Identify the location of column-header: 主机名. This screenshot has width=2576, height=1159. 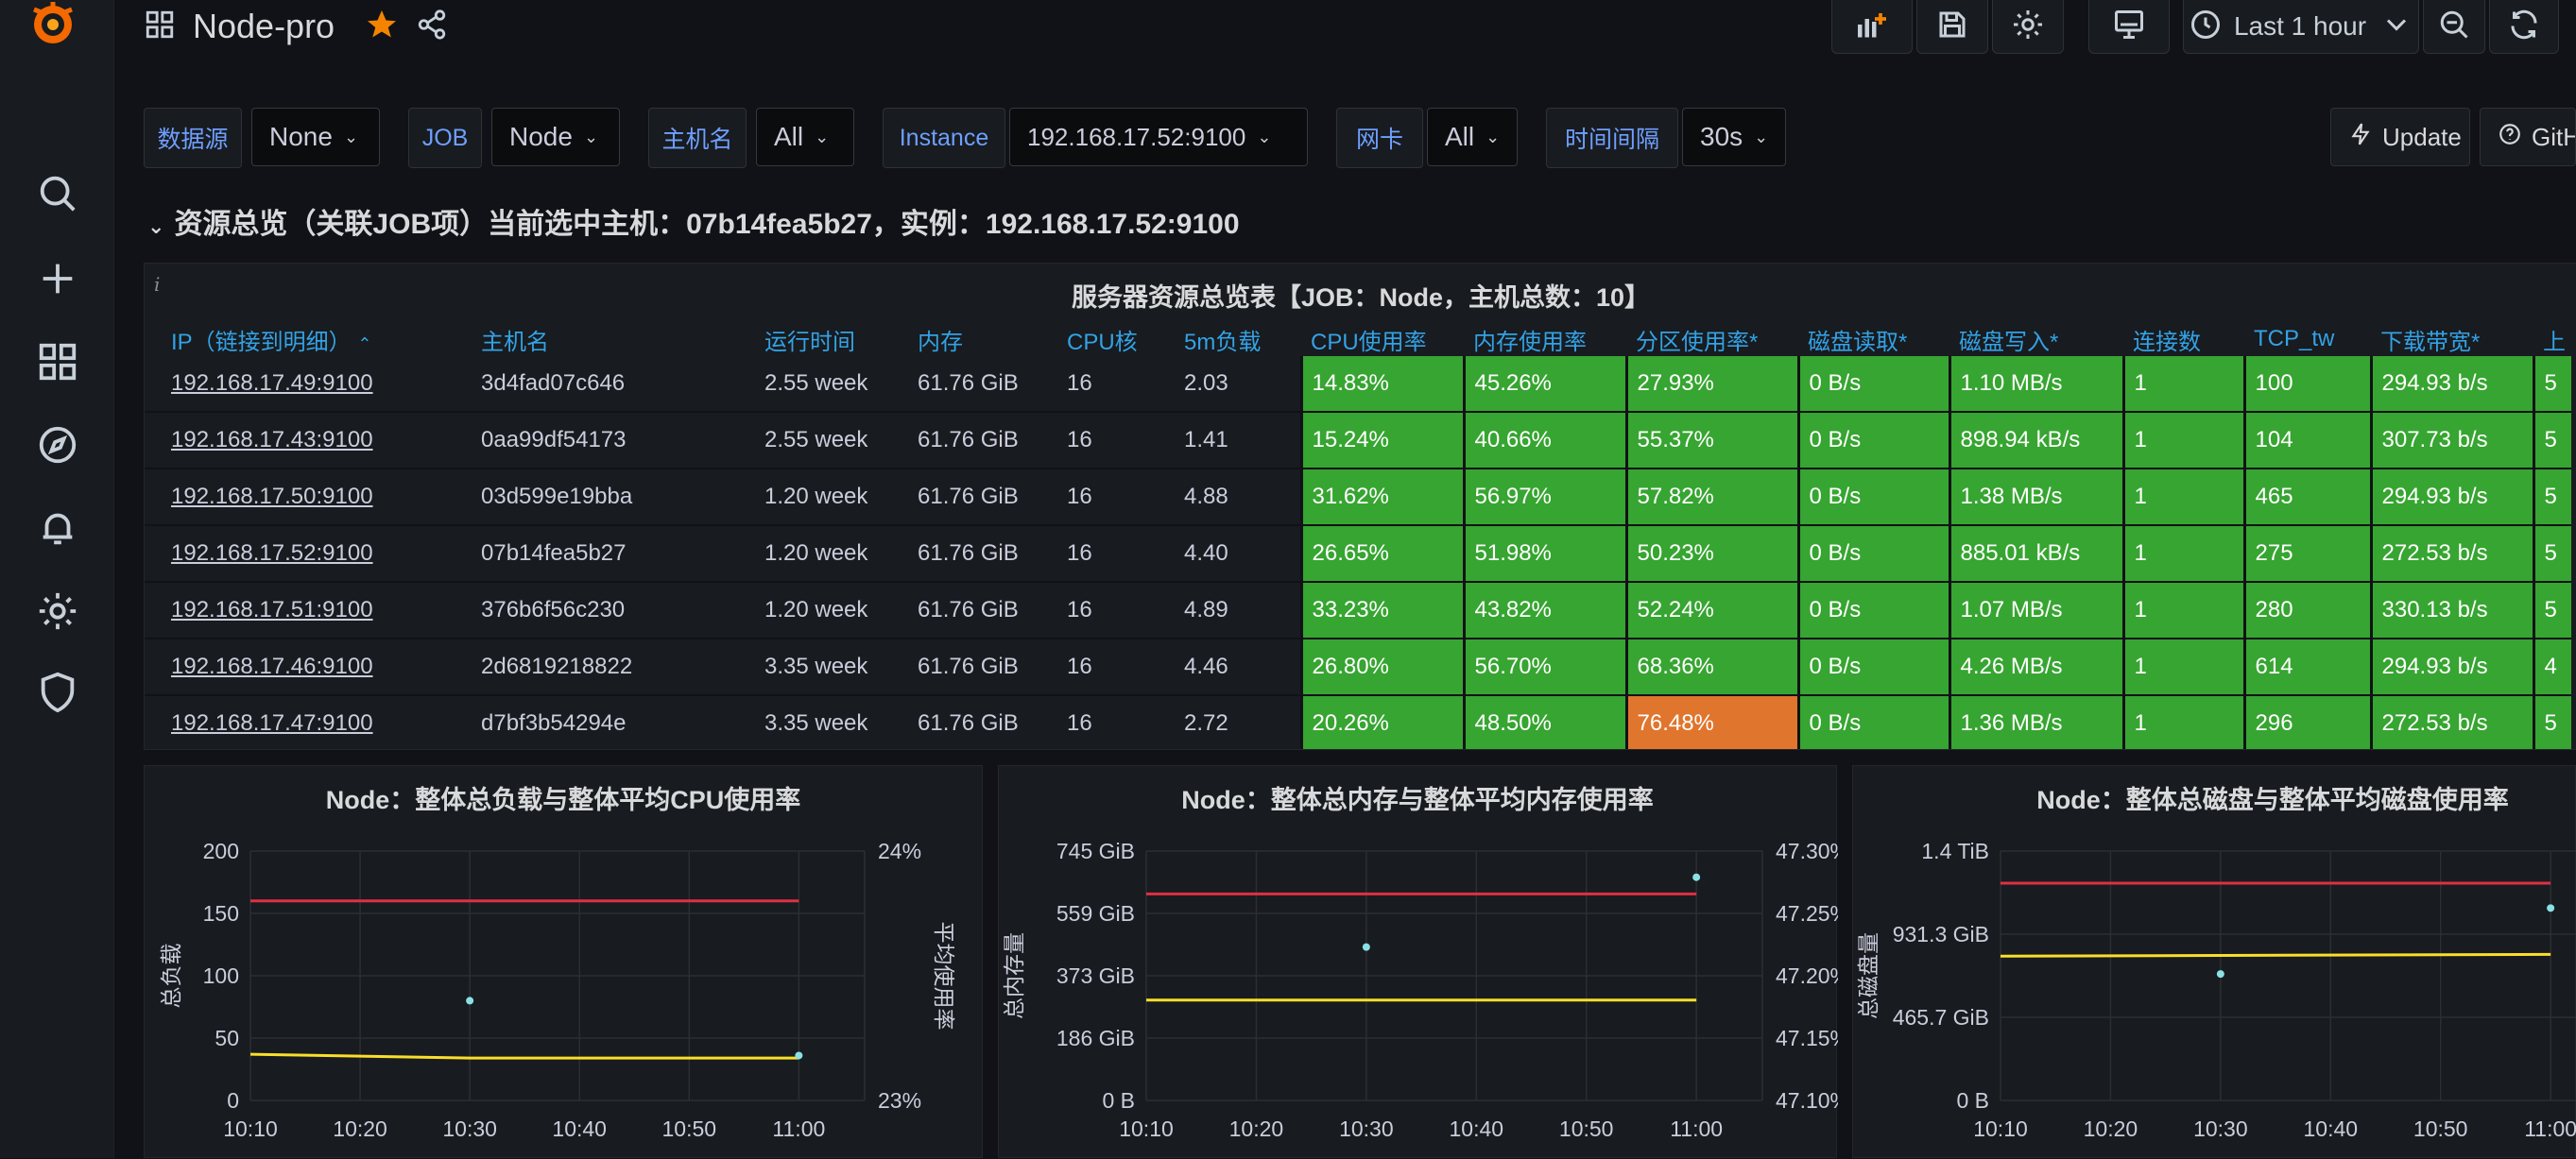
(613, 339).